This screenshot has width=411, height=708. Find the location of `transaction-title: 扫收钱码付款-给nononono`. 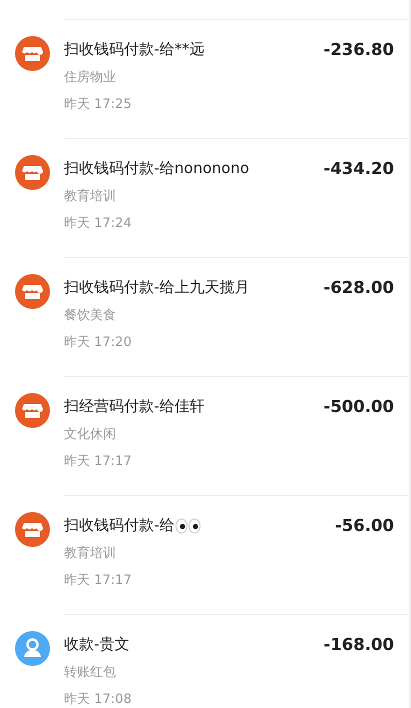

transaction-title: 扫收钱码付款-给nononono is located at coordinates (157, 168).